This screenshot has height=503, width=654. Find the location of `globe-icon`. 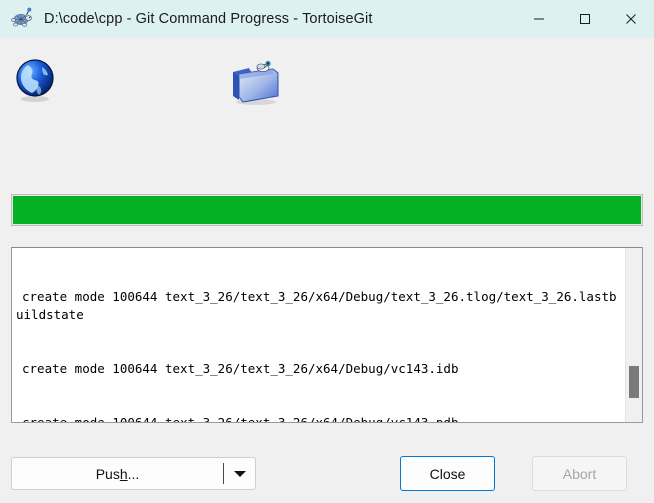

globe-icon is located at coordinates (36, 80).